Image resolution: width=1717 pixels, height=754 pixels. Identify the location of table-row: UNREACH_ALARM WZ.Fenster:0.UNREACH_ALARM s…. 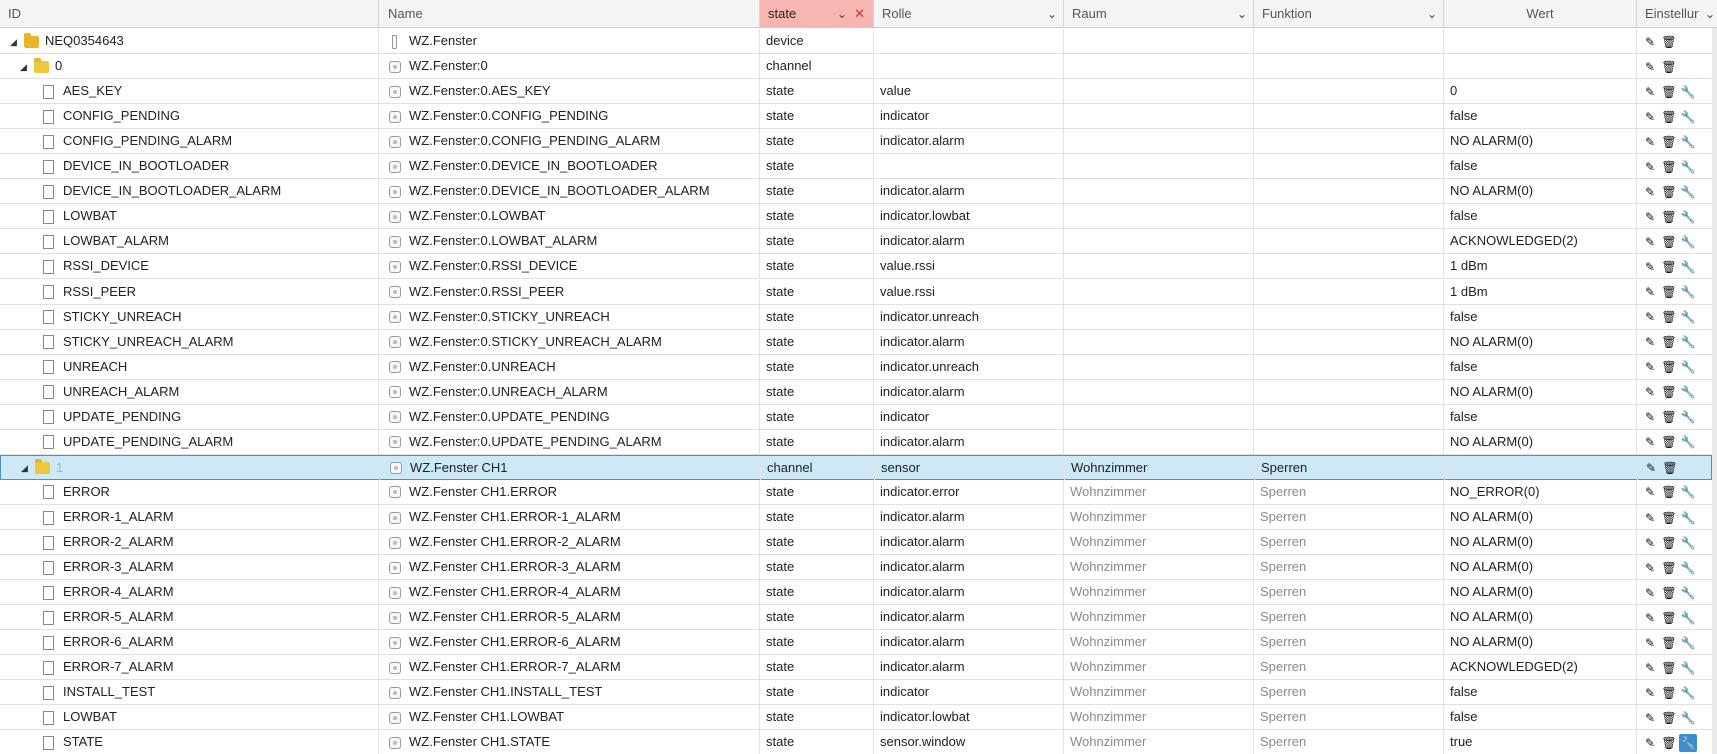
(856, 392).